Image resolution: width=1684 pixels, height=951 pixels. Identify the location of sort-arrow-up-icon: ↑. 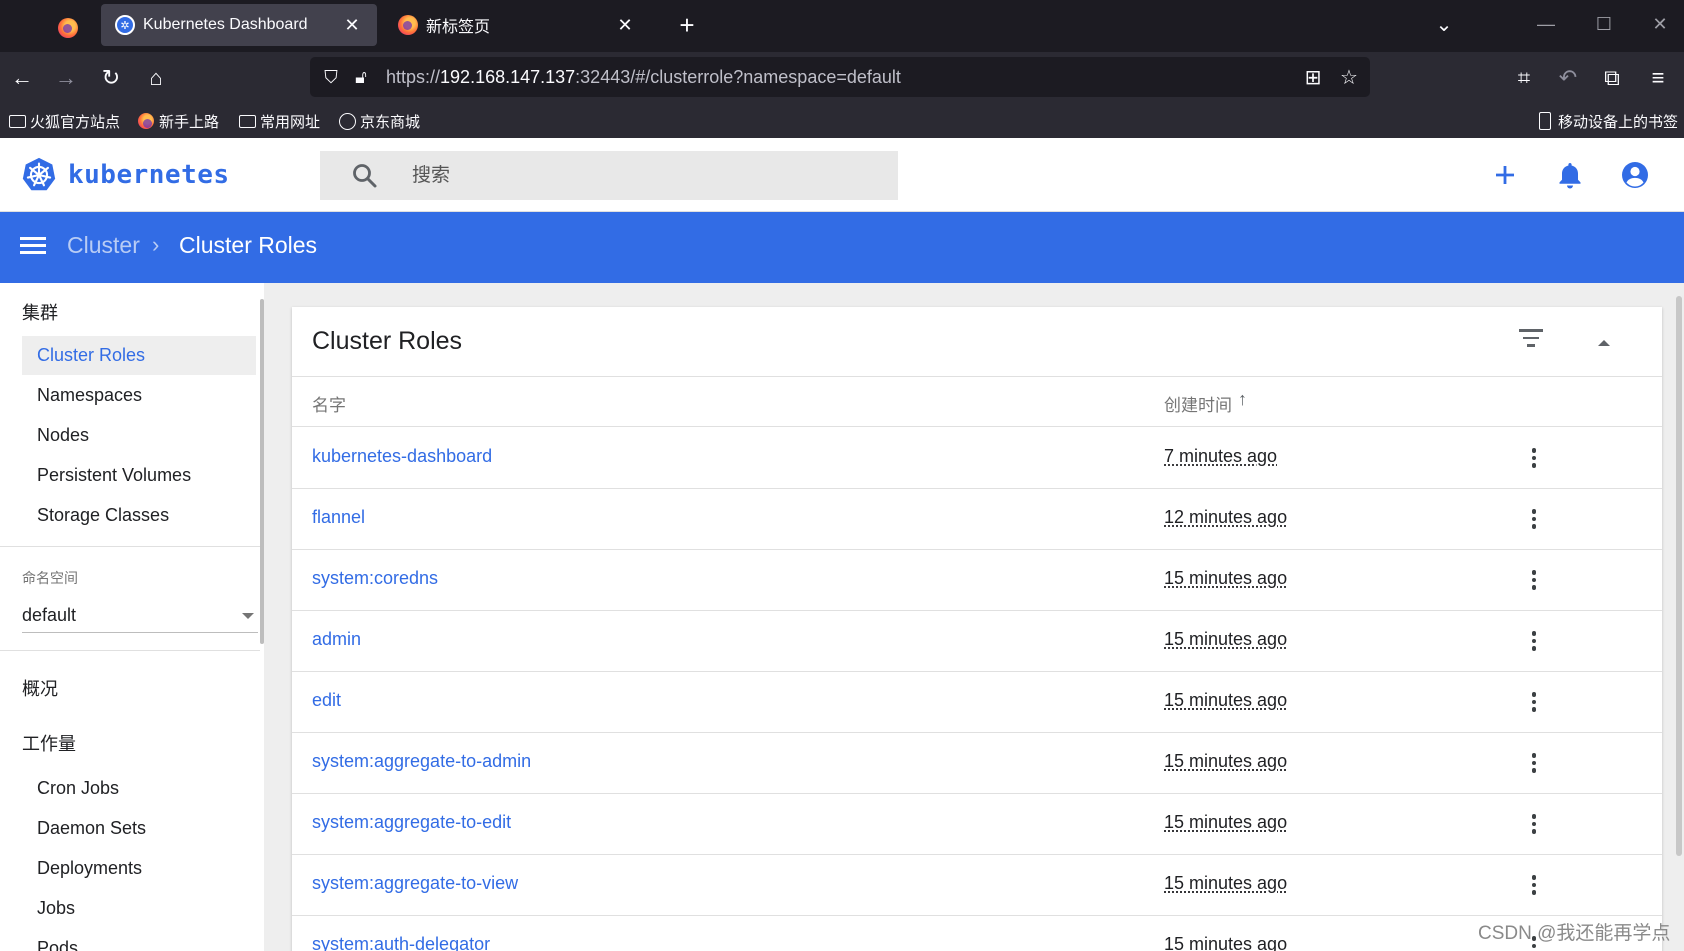
(1242, 399).